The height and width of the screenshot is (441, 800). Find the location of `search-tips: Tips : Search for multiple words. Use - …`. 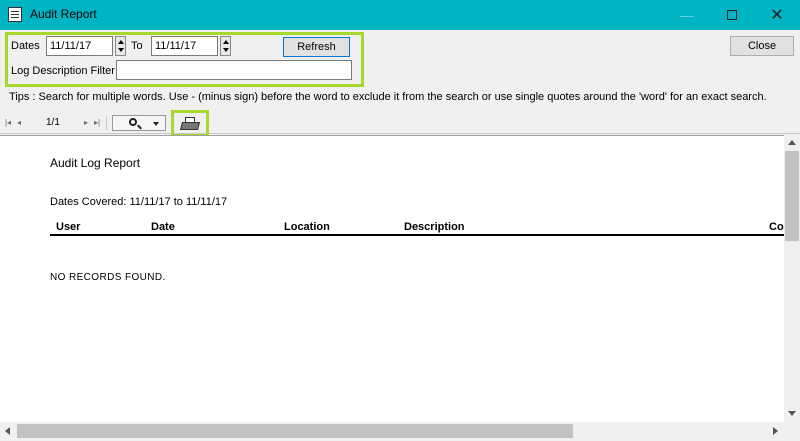

search-tips: Tips : Search for multiple words. Use - … is located at coordinates (388, 97).